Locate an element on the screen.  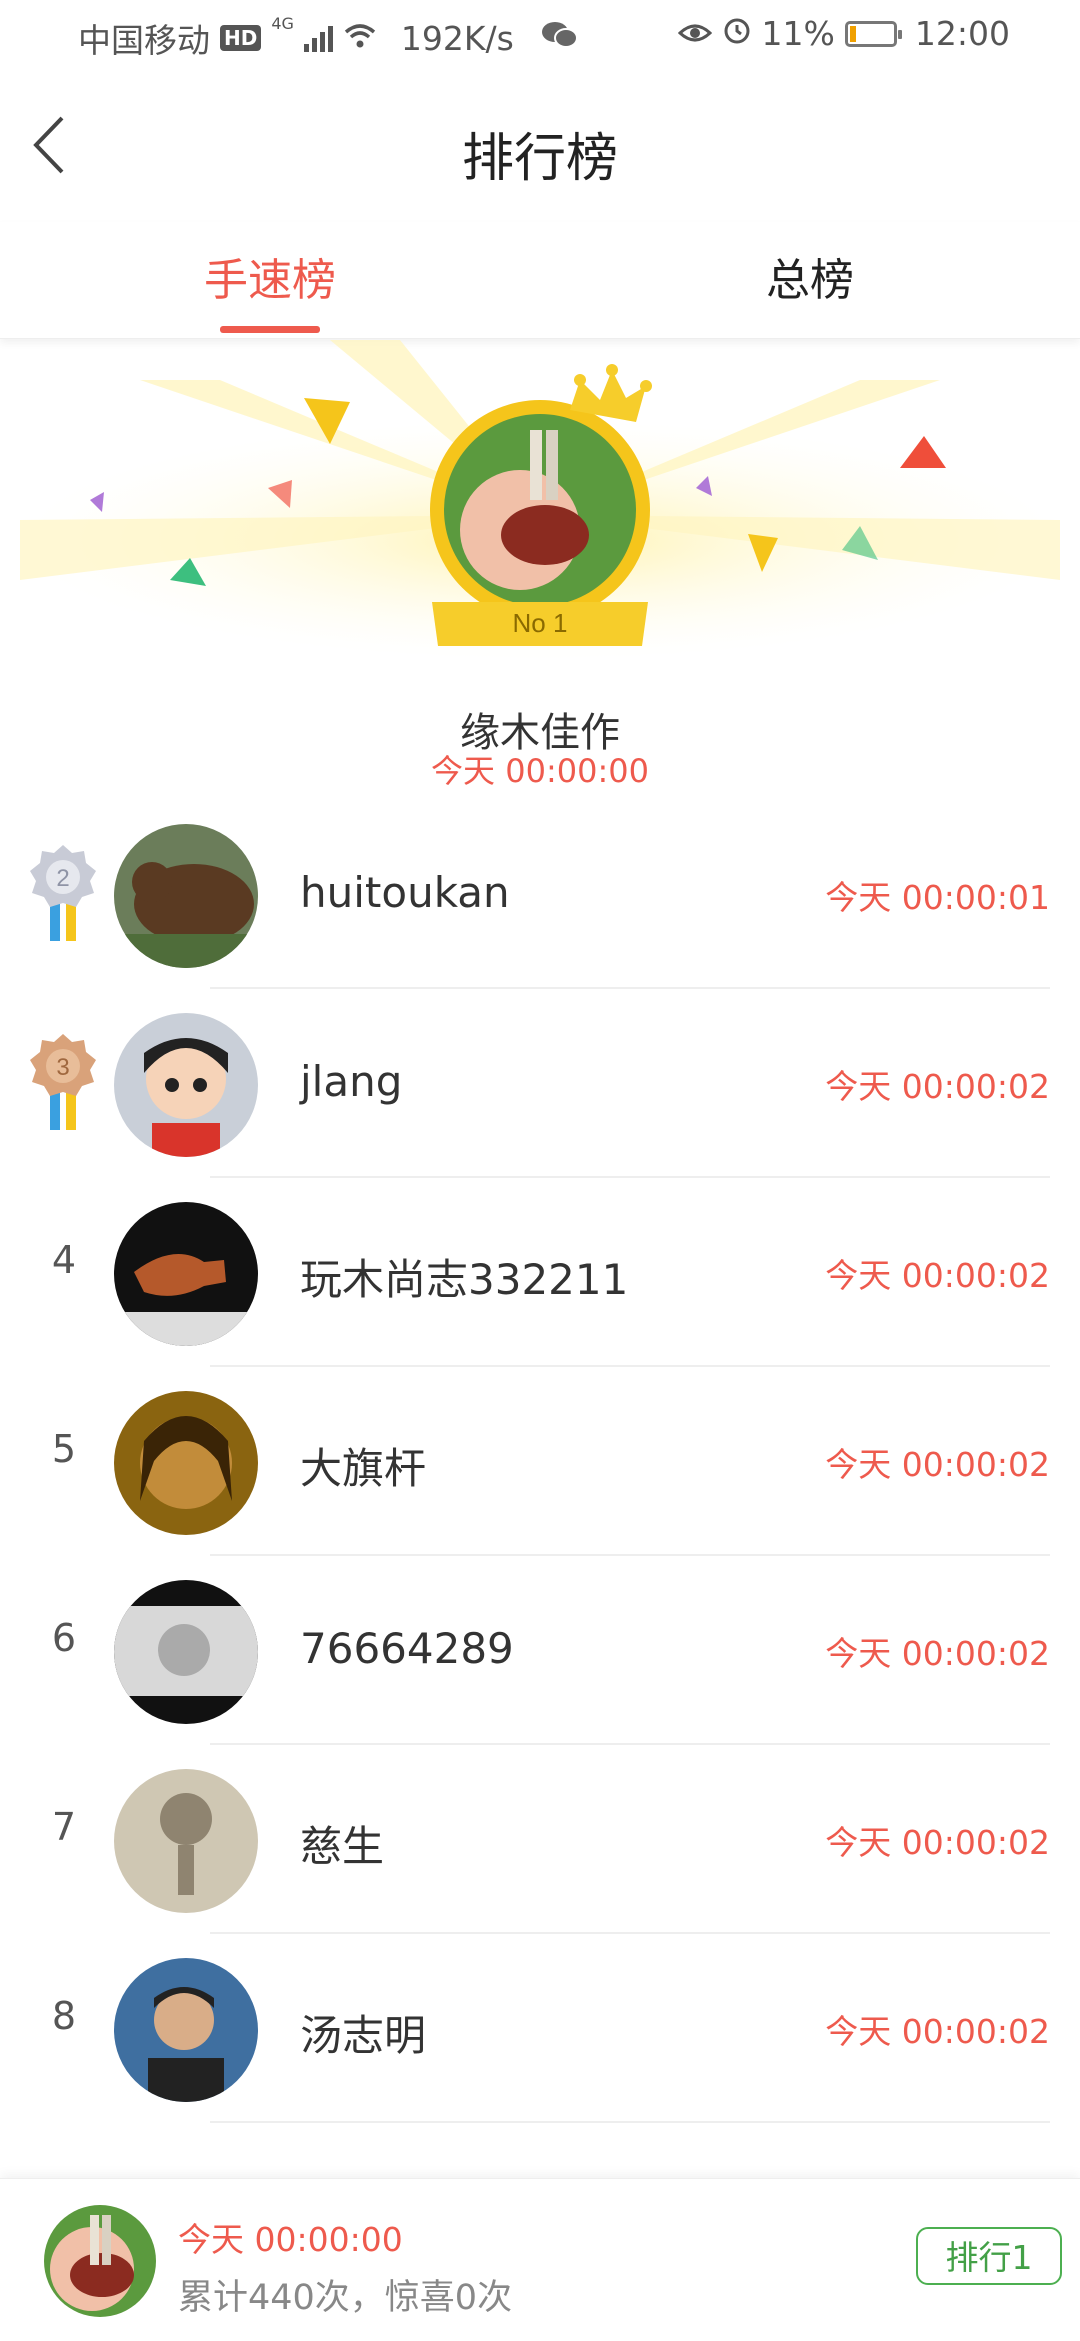
rank-number: 3 is located at coordinates (62, 1067).